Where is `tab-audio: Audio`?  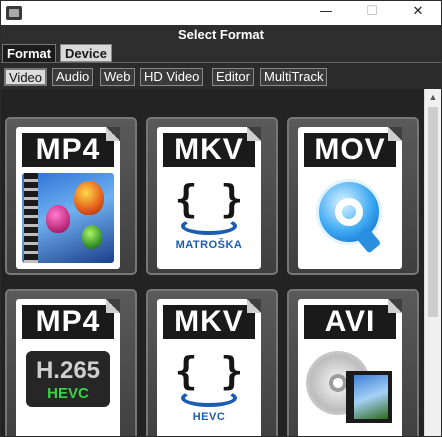
tab-audio: Audio is located at coordinates (73, 77).